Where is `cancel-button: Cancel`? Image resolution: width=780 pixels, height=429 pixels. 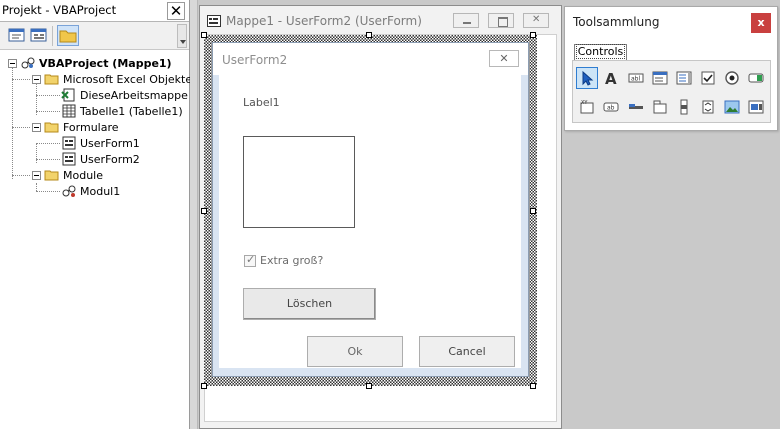
cancel-button: Cancel is located at coordinates (467, 351).